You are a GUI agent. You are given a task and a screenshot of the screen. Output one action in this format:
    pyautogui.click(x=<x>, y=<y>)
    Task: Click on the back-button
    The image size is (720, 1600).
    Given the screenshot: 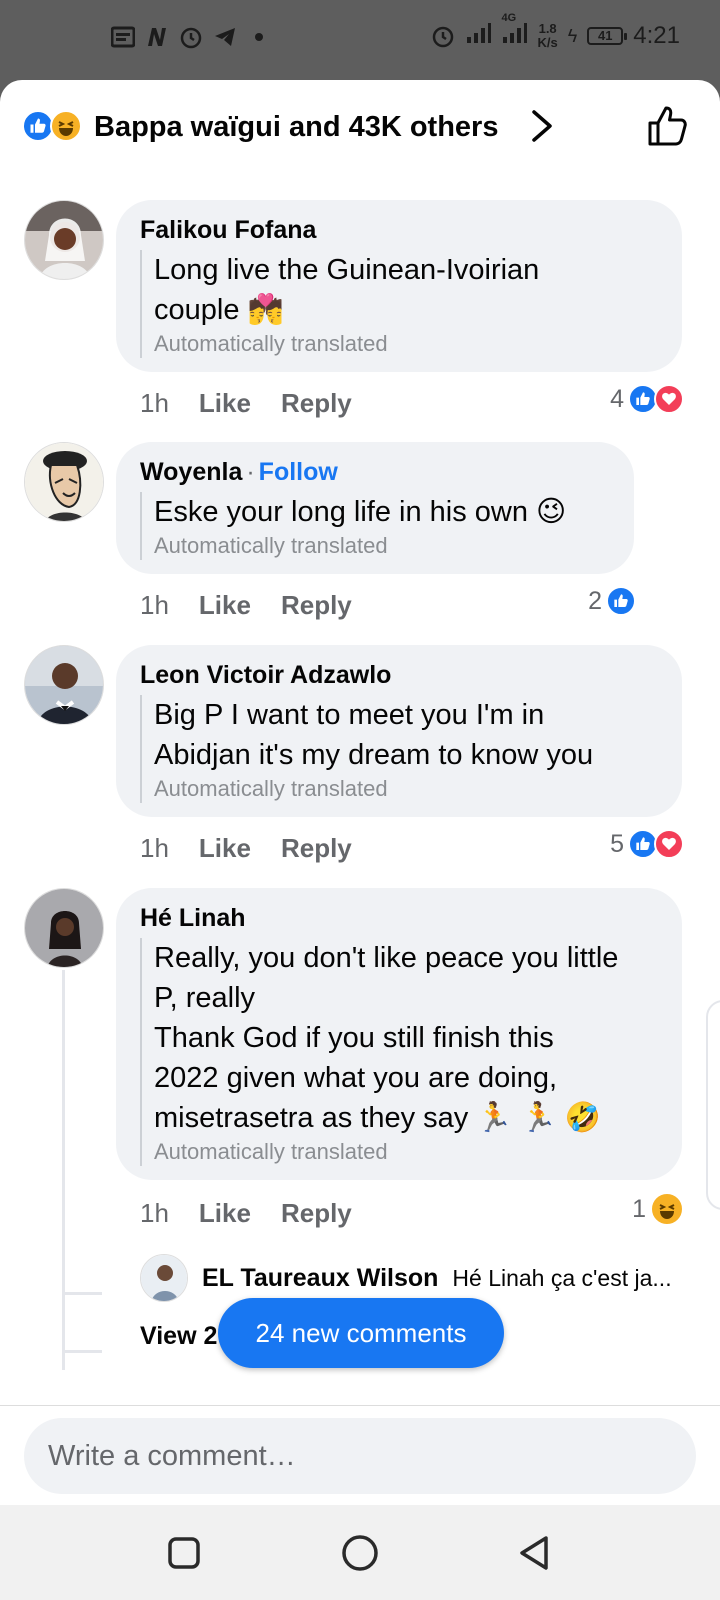 What is the action you would take?
    pyautogui.click(x=534, y=1553)
    